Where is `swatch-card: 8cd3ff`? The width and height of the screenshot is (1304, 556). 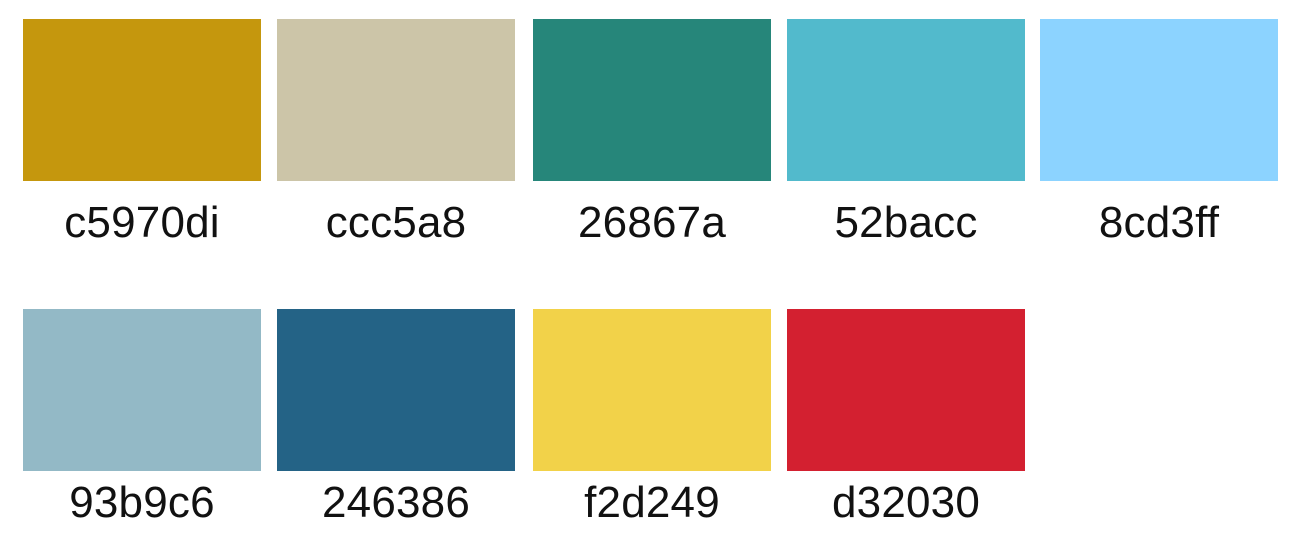 swatch-card: 8cd3ff is located at coordinates (1160, 134).